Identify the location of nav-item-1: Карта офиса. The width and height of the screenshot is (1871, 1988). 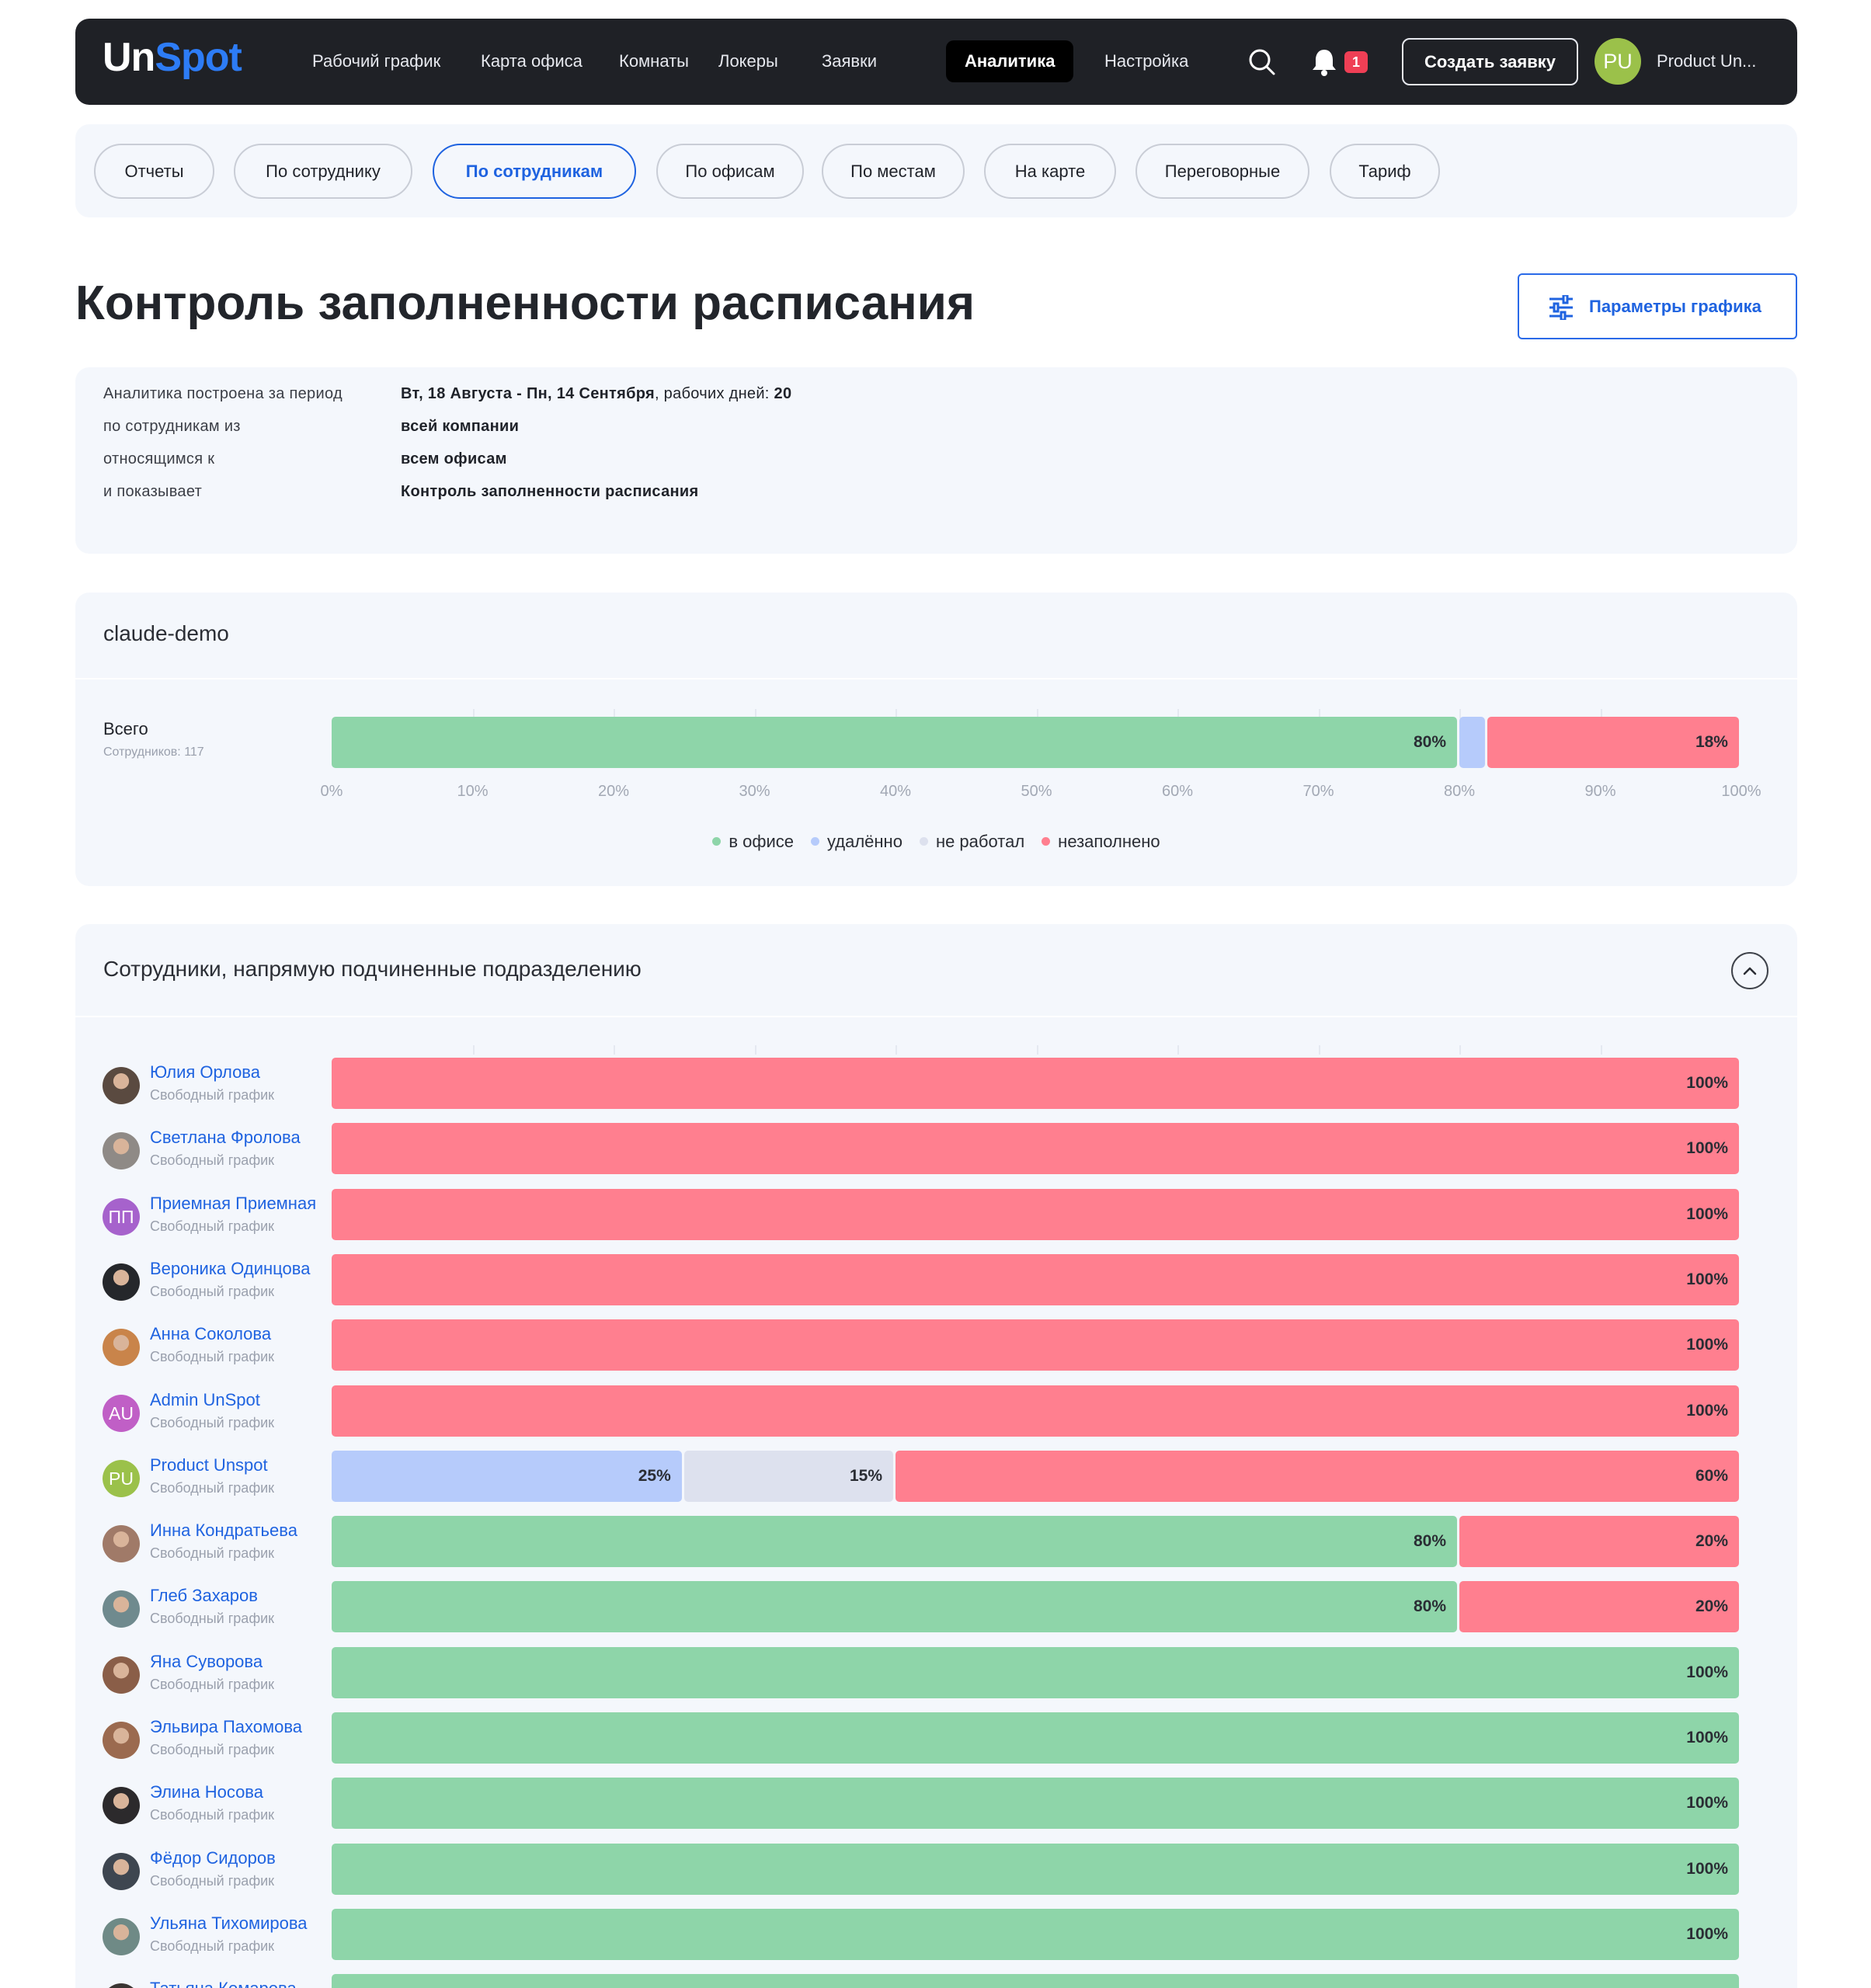
(531, 61).